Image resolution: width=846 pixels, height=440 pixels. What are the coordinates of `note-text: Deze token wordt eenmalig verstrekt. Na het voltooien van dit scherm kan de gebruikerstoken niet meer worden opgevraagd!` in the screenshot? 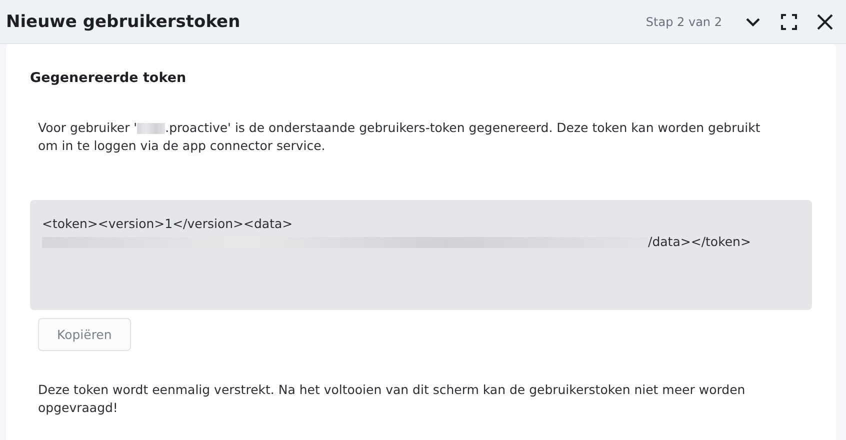 It's located at (392, 399).